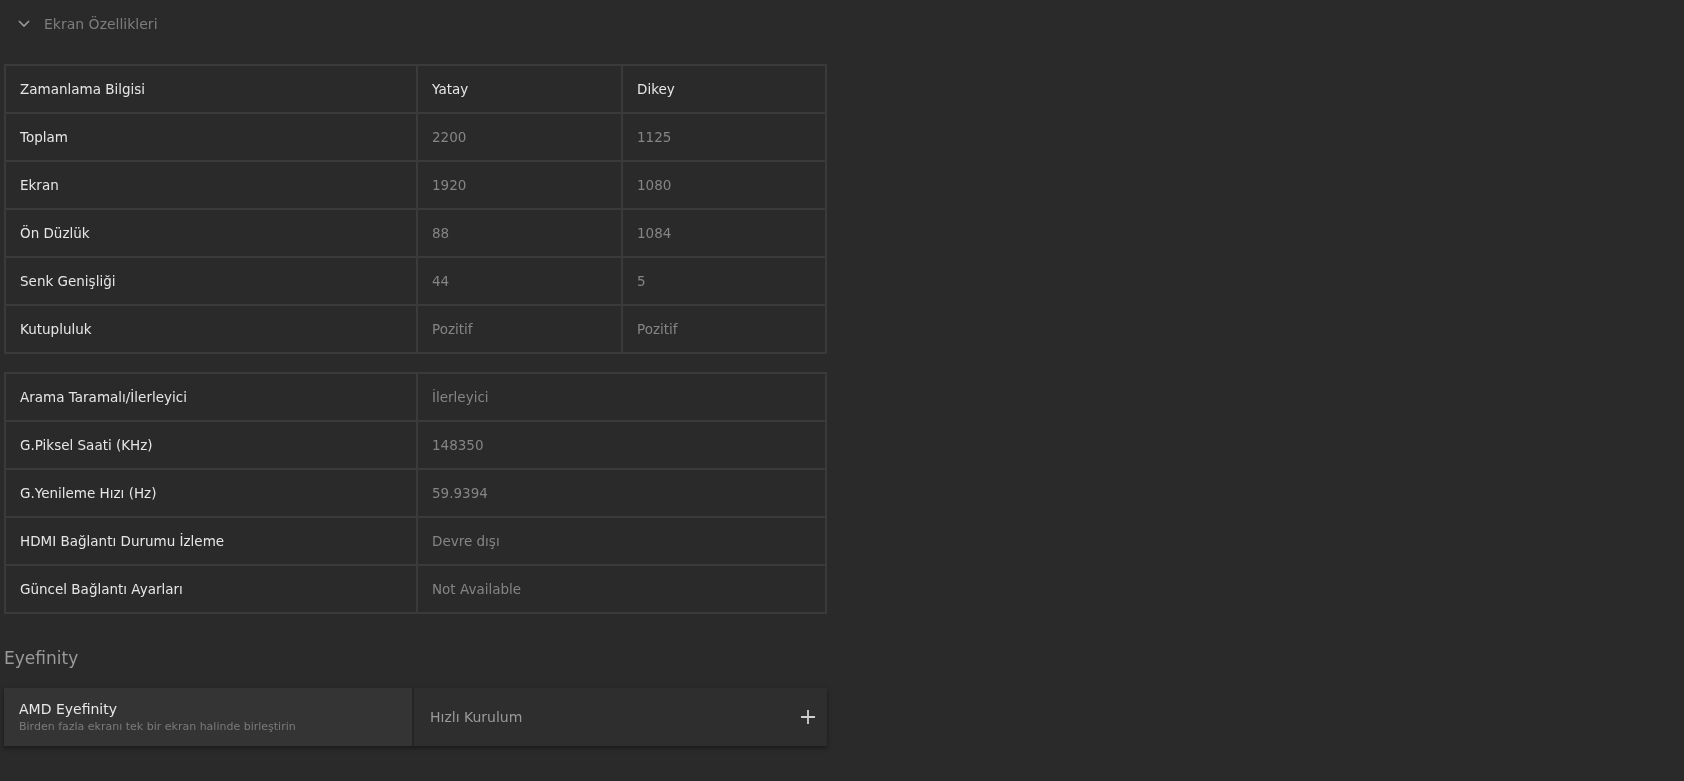  Describe the element at coordinates (620, 397) in the screenshot. I see `table-cell: İlerleyici` at that location.